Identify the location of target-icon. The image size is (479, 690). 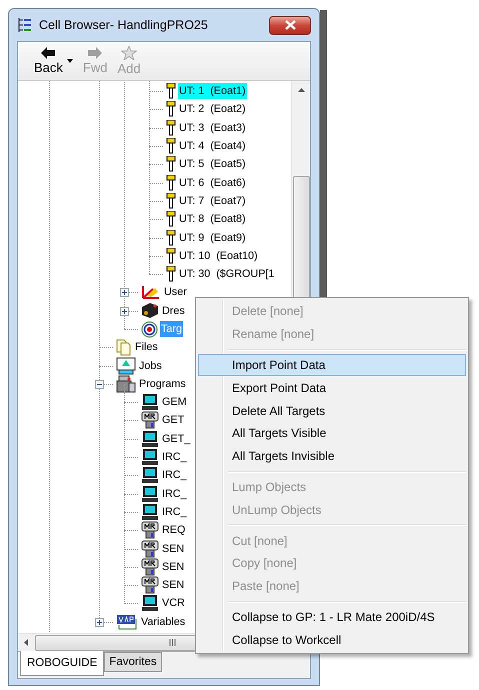
(149, 329).